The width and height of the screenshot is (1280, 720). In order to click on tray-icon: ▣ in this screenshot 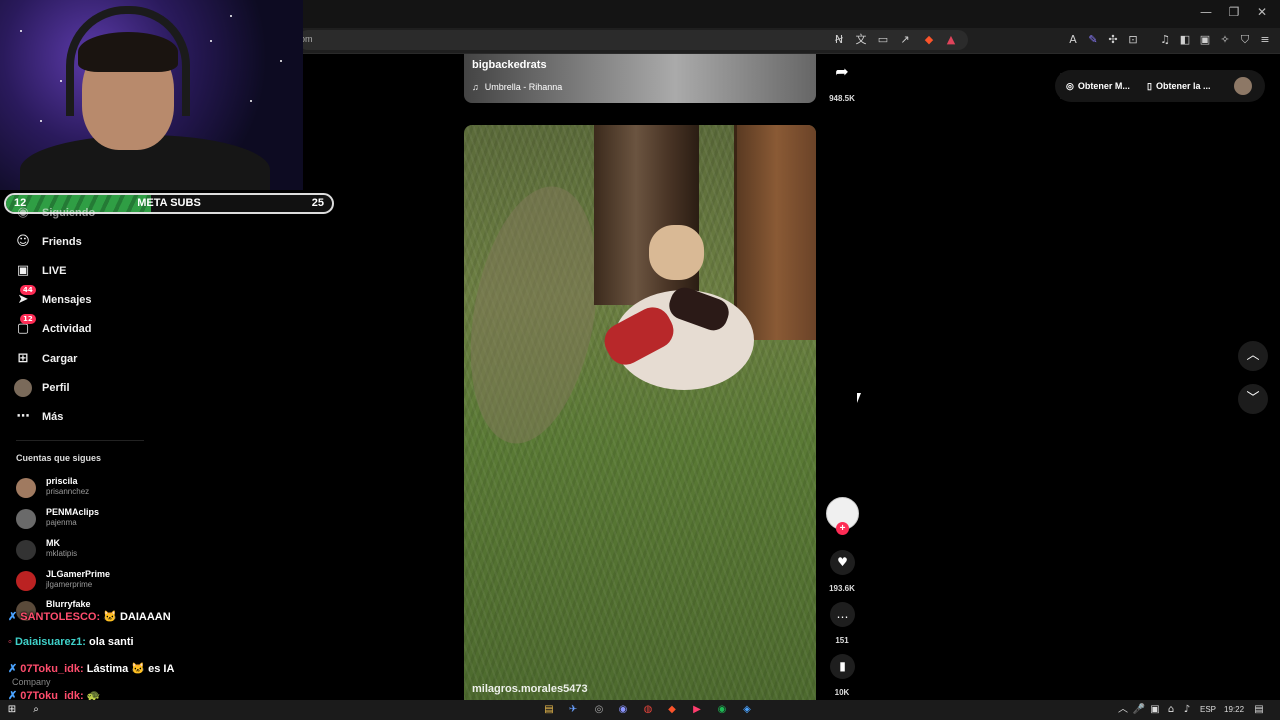, I will do `click(1155, 710)`.